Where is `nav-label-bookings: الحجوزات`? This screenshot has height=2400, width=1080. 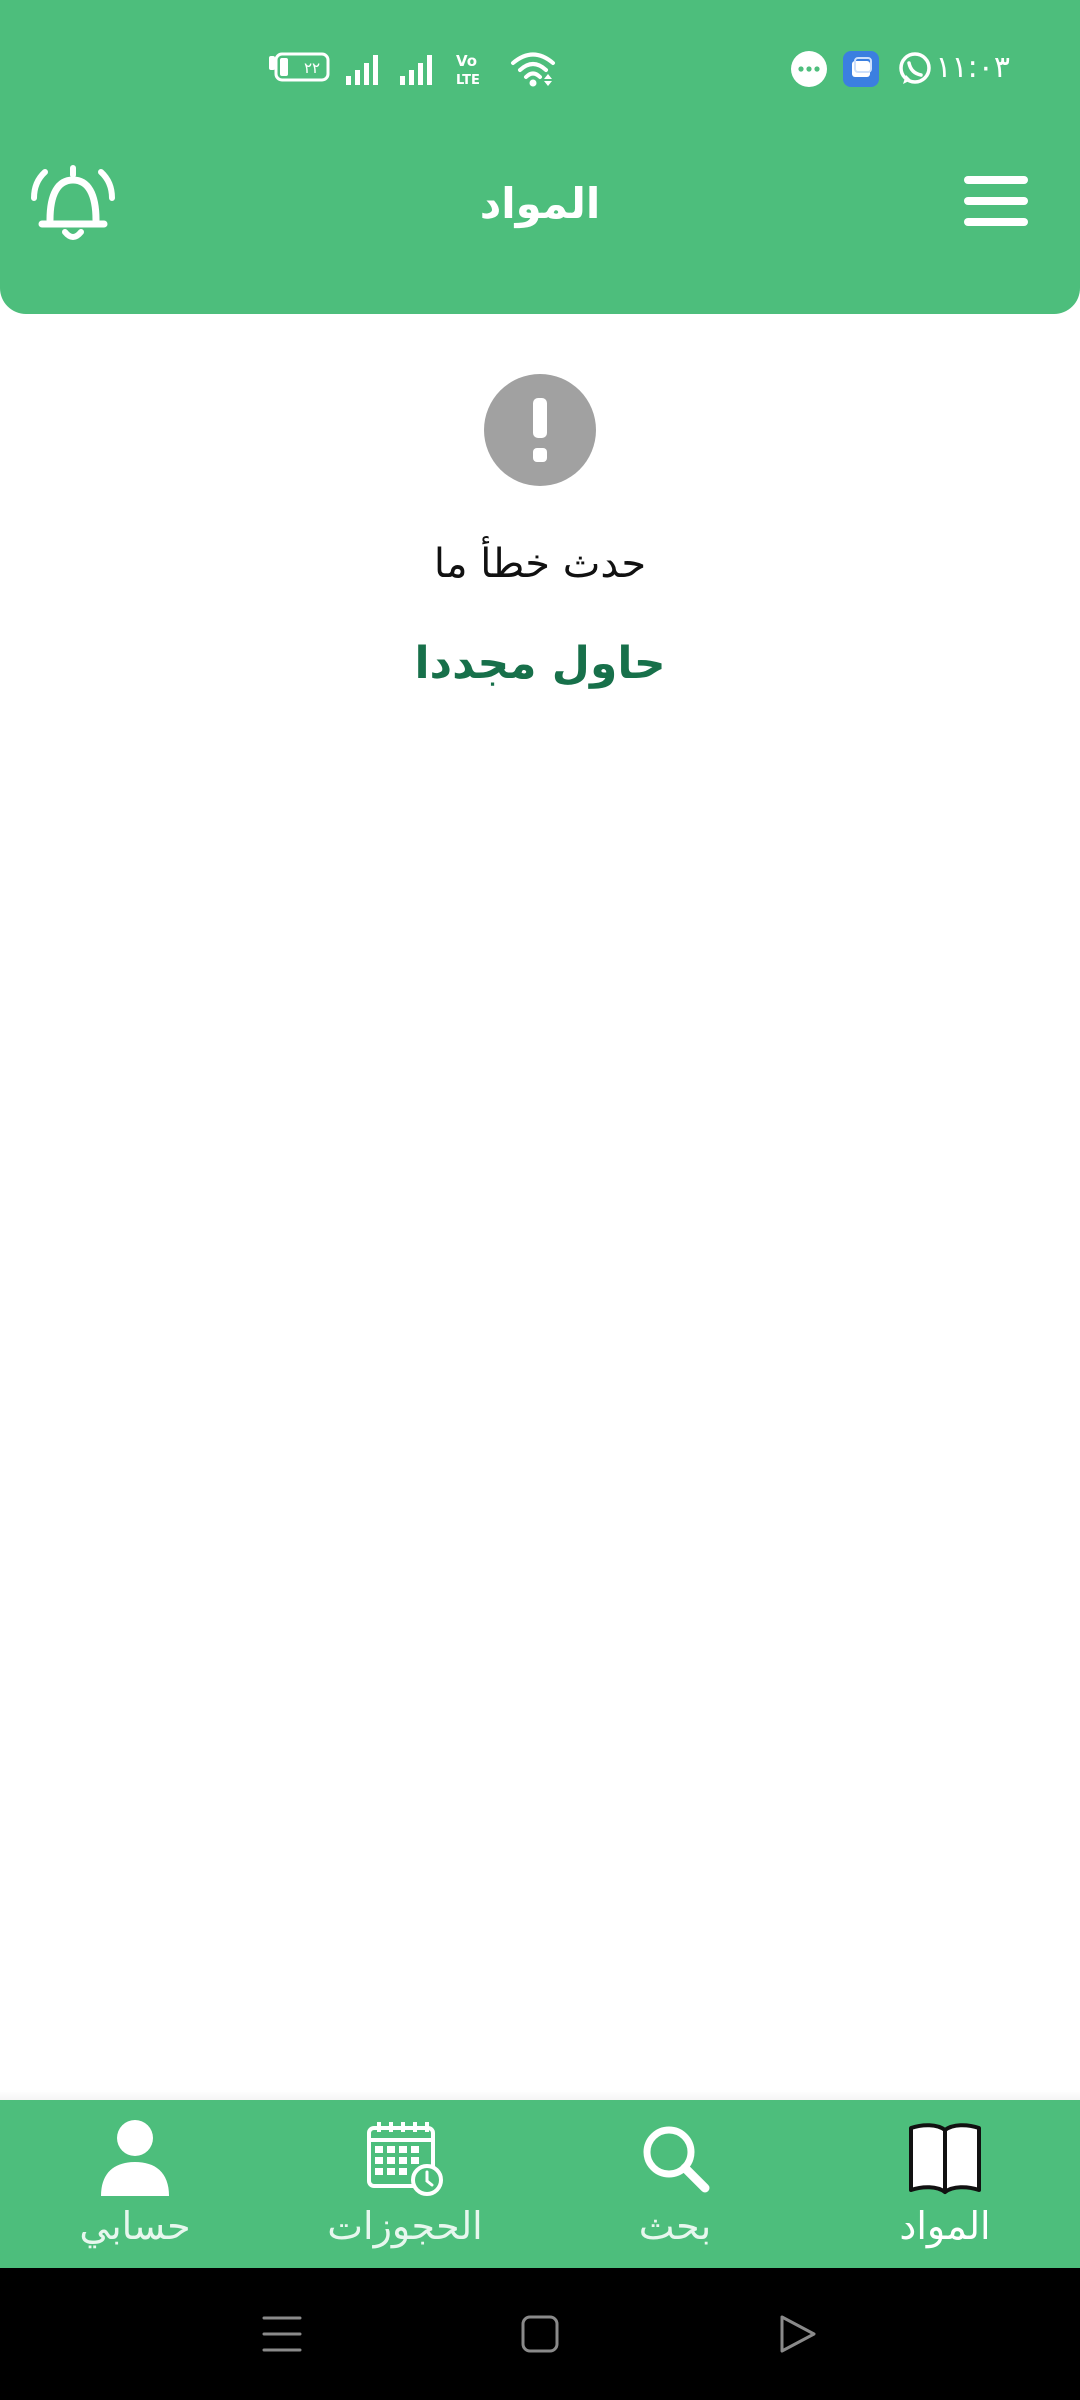 nav-label-bookings: الحجوزات is located at coordinates (405, 2226).